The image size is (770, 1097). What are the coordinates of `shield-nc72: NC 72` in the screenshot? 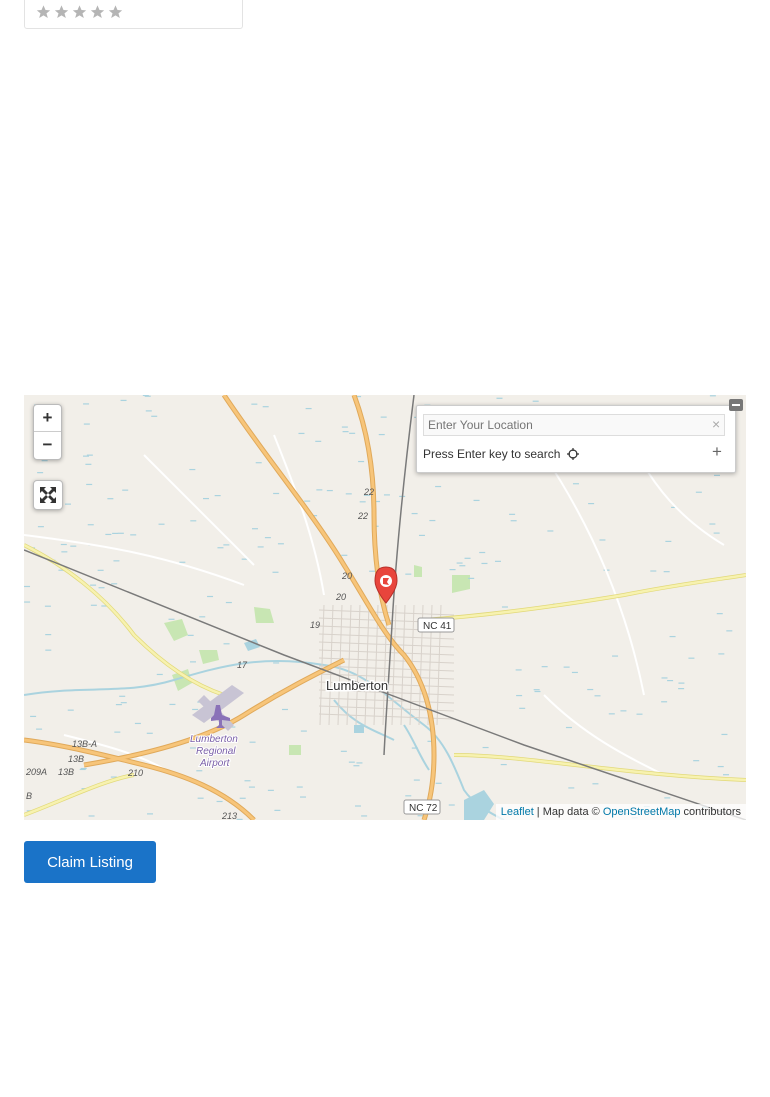 It's located at (423, 808).